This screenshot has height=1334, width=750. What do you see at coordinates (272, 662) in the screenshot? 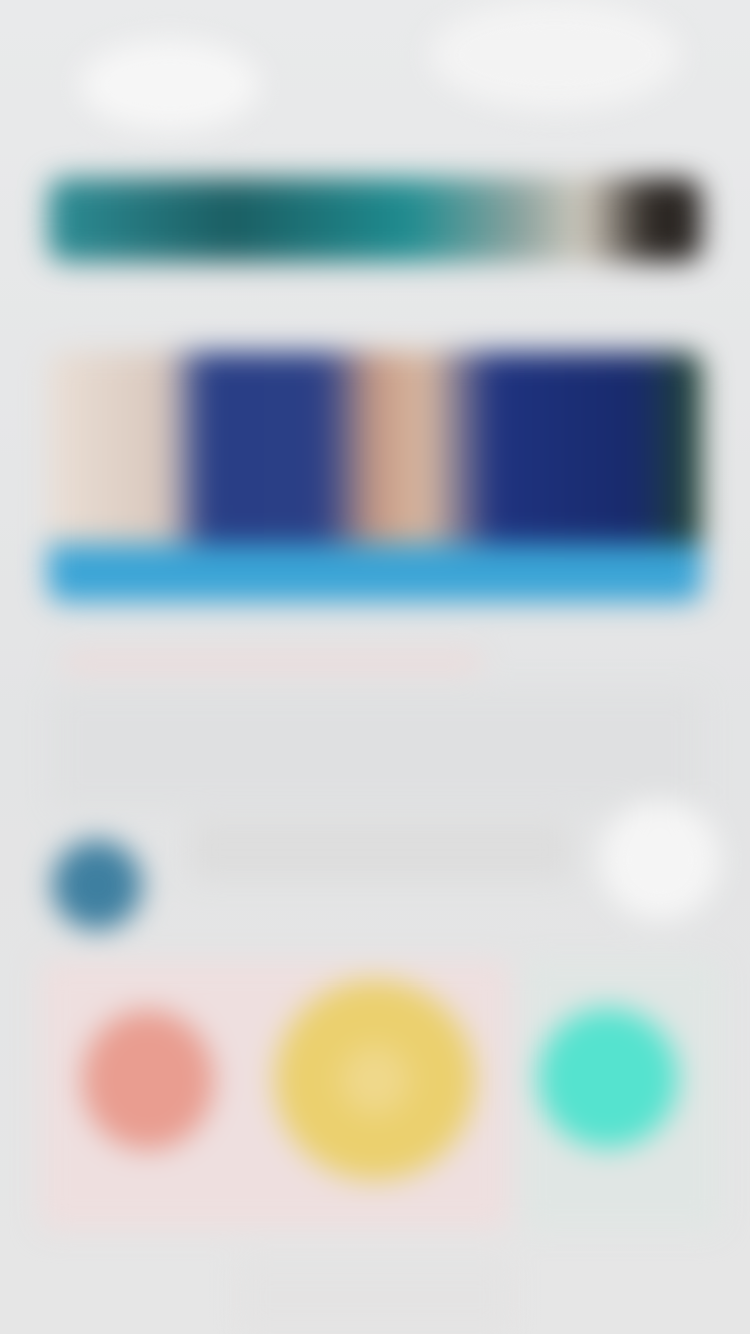
I see `section-divider` at bounding box center [272, 662].